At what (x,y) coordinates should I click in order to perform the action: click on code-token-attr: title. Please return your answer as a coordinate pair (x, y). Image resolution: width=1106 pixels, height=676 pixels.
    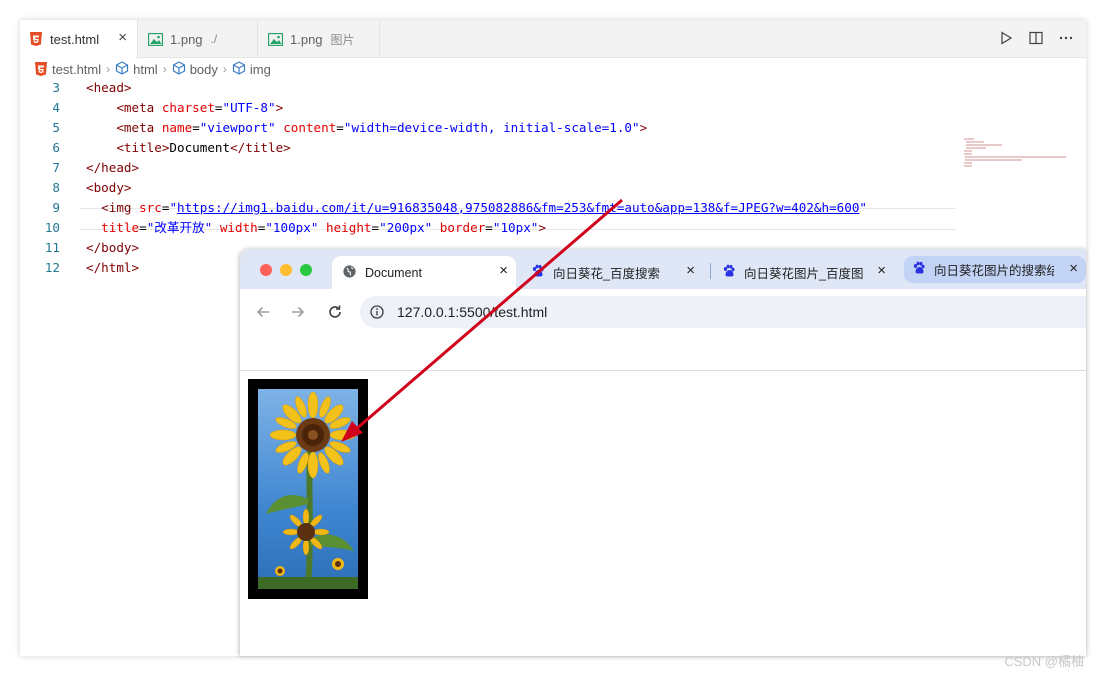
    Looking at the image, I should click on (120, 227).